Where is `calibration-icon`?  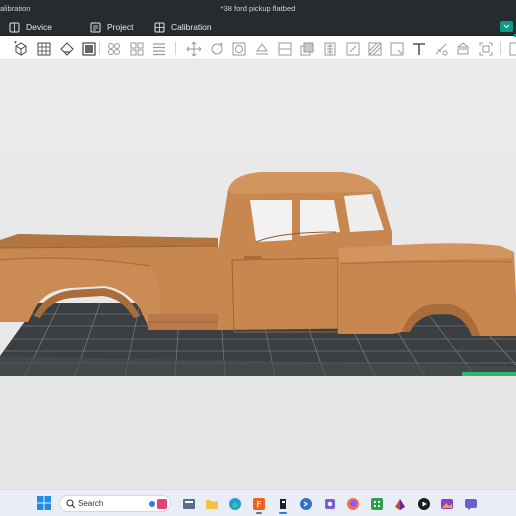 calibration-icon is located at coordinates (159, 27).